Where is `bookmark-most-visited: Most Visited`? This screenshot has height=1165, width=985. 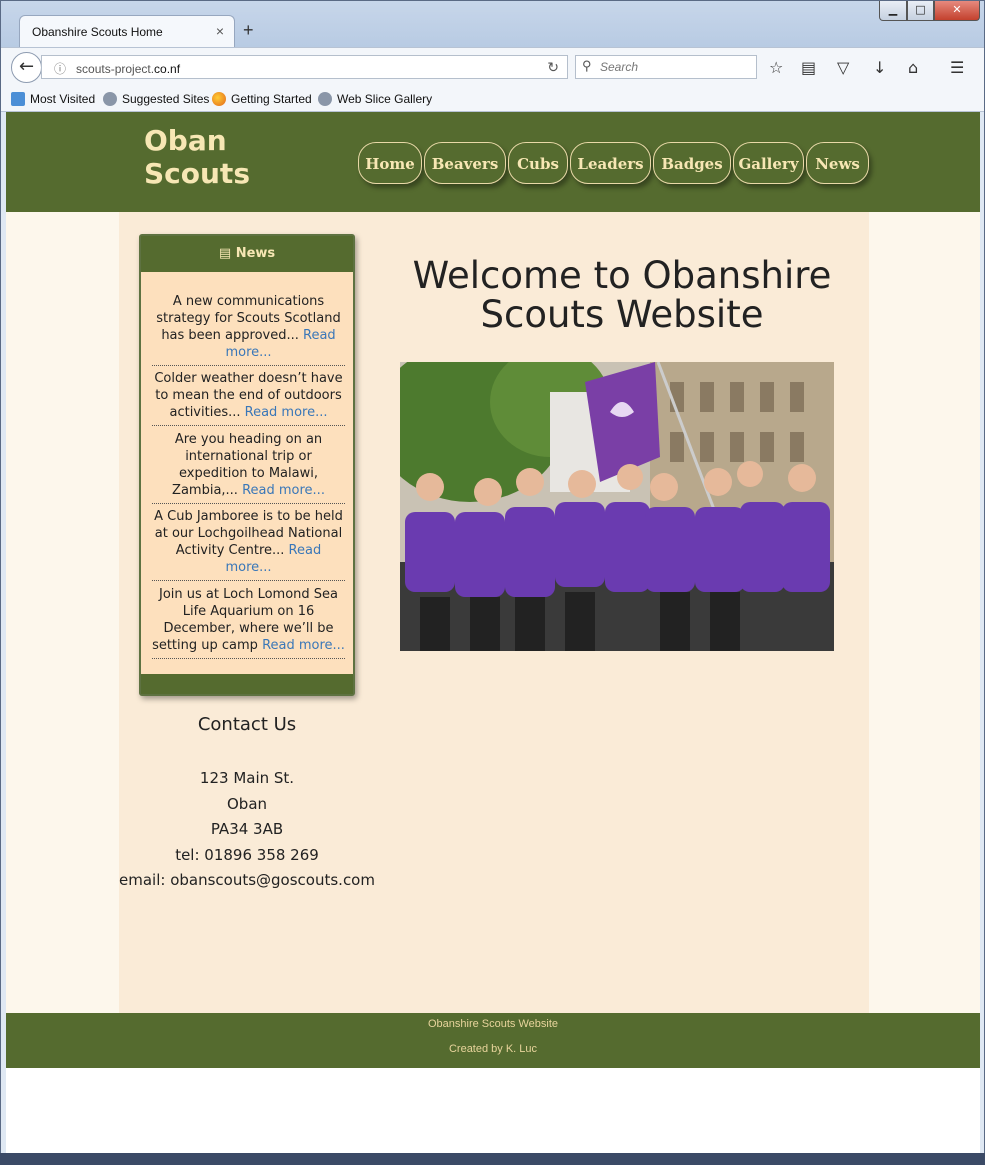
bookmark-most-visited: Most Visited is located at coordinates (53, 99).